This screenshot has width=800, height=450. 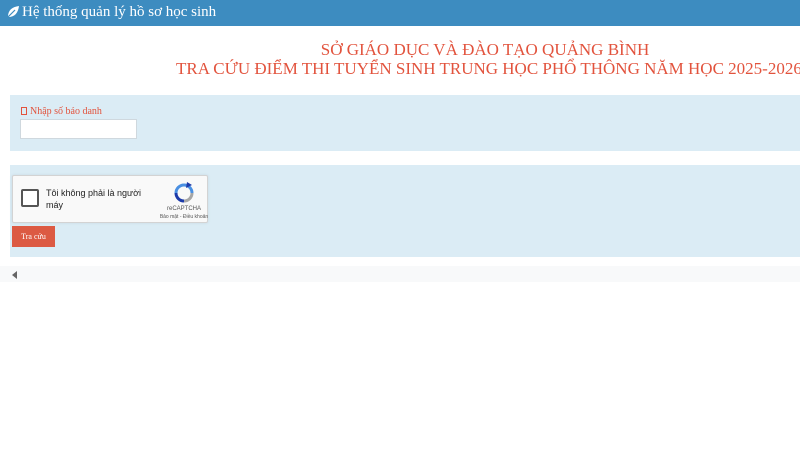 What do you see at coordinates (66, 111) in the screenshot?
I see `candidate-number-label-text: Nhập số báo danh` at bounding box center [66, 111].